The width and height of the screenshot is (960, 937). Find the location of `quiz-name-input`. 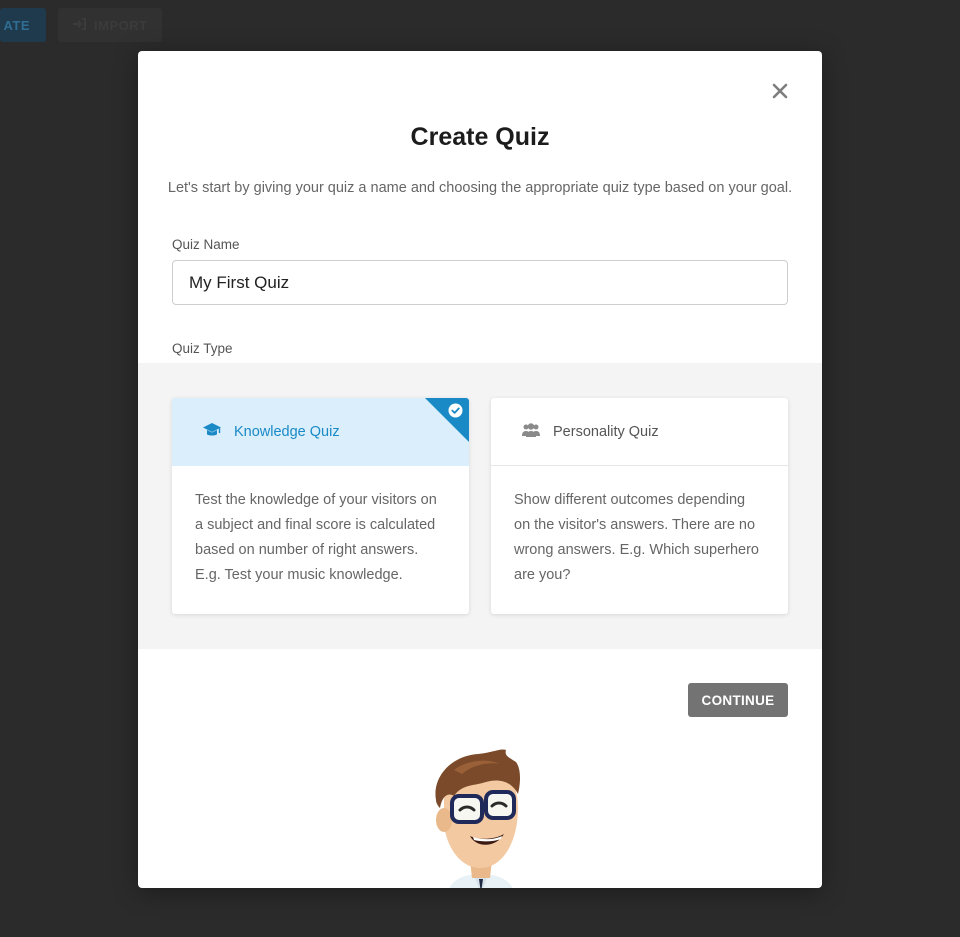

quiz-name-input is located at coordinates (480, 282).